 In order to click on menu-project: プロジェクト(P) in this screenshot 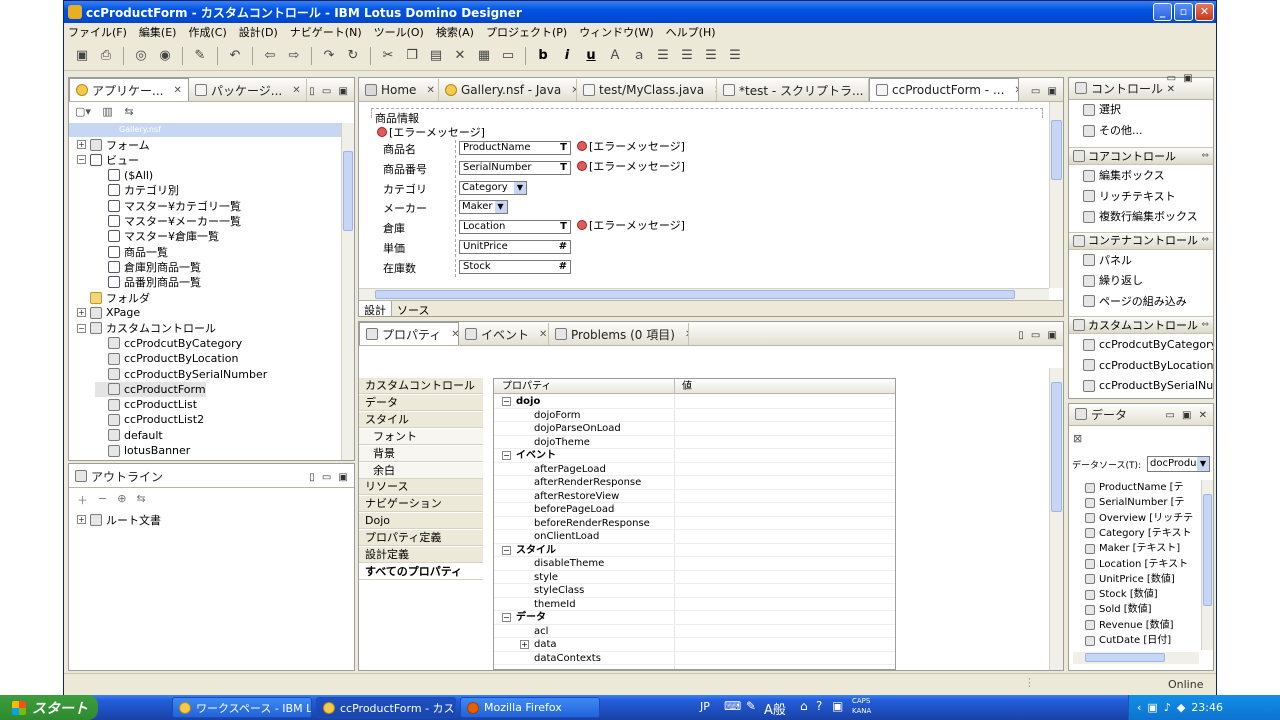, I will do `click(526, 32)`.